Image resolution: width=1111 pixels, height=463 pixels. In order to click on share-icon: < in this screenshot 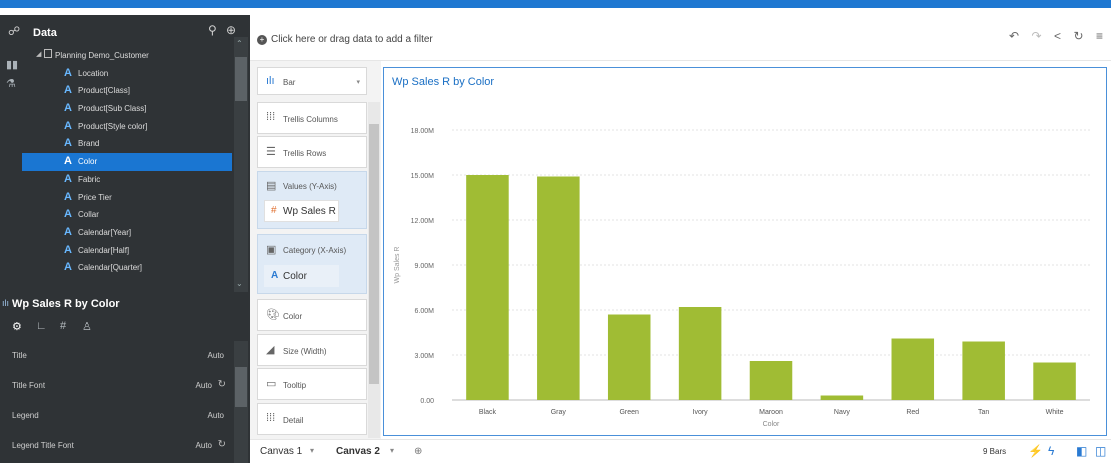, I will do `click(1057, 36)`.